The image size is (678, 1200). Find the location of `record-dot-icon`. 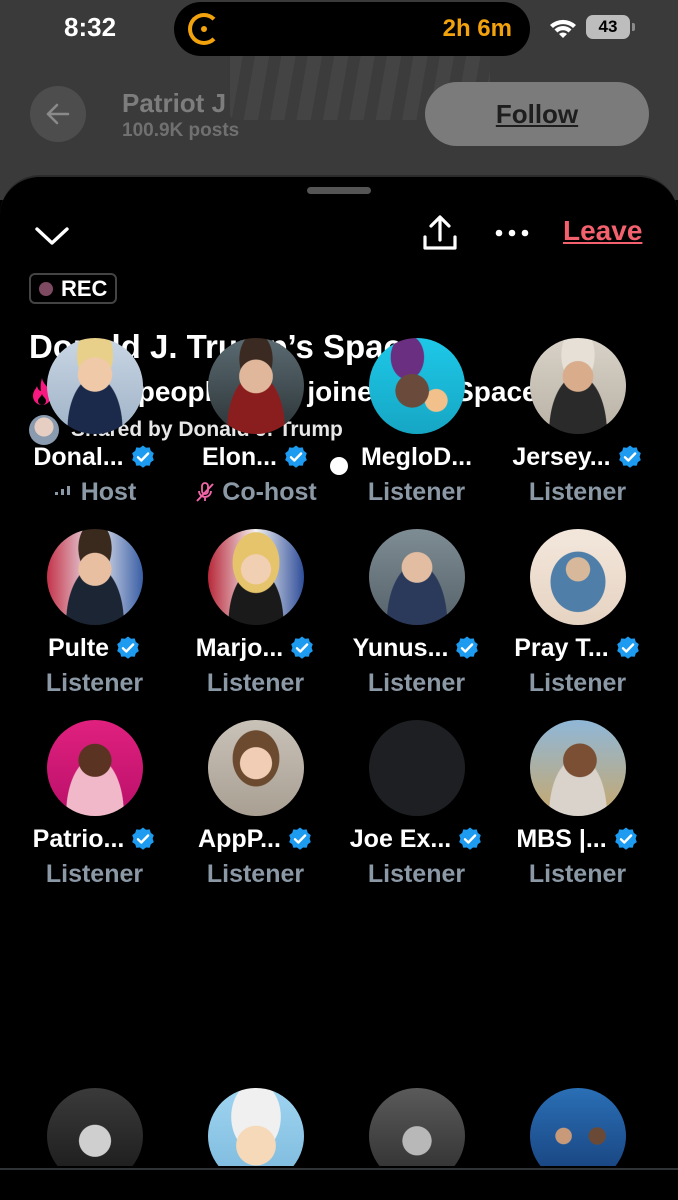

record-dot-icon is located at coordinates (46, 288).